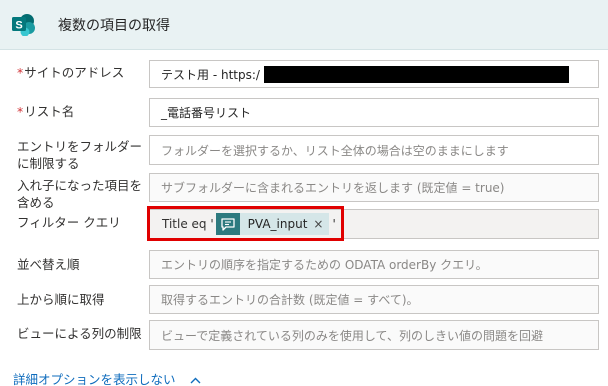  I want to click on dynamic-content-token: PVA_input ×, so click(272, 224).